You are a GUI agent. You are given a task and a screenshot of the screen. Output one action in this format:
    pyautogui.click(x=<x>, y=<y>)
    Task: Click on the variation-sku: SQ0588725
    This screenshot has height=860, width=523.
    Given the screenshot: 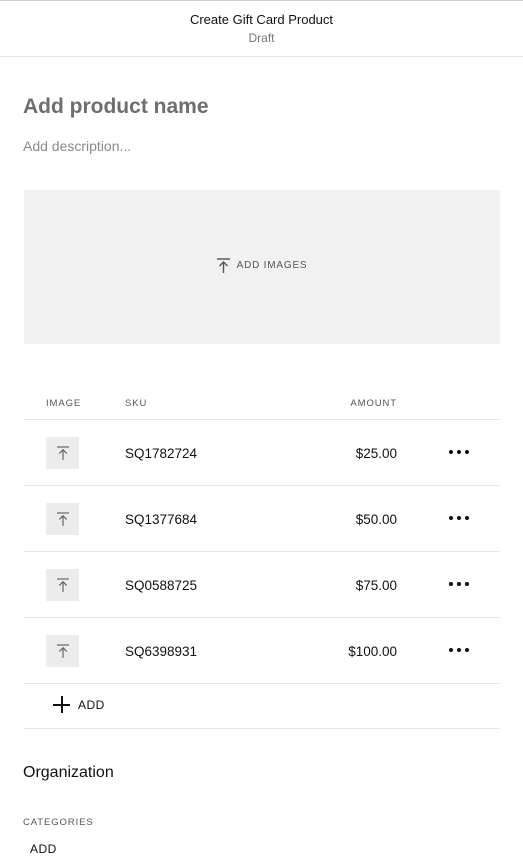 What is the action you would take?
    pyautogui.click(x=161, y=585)
    